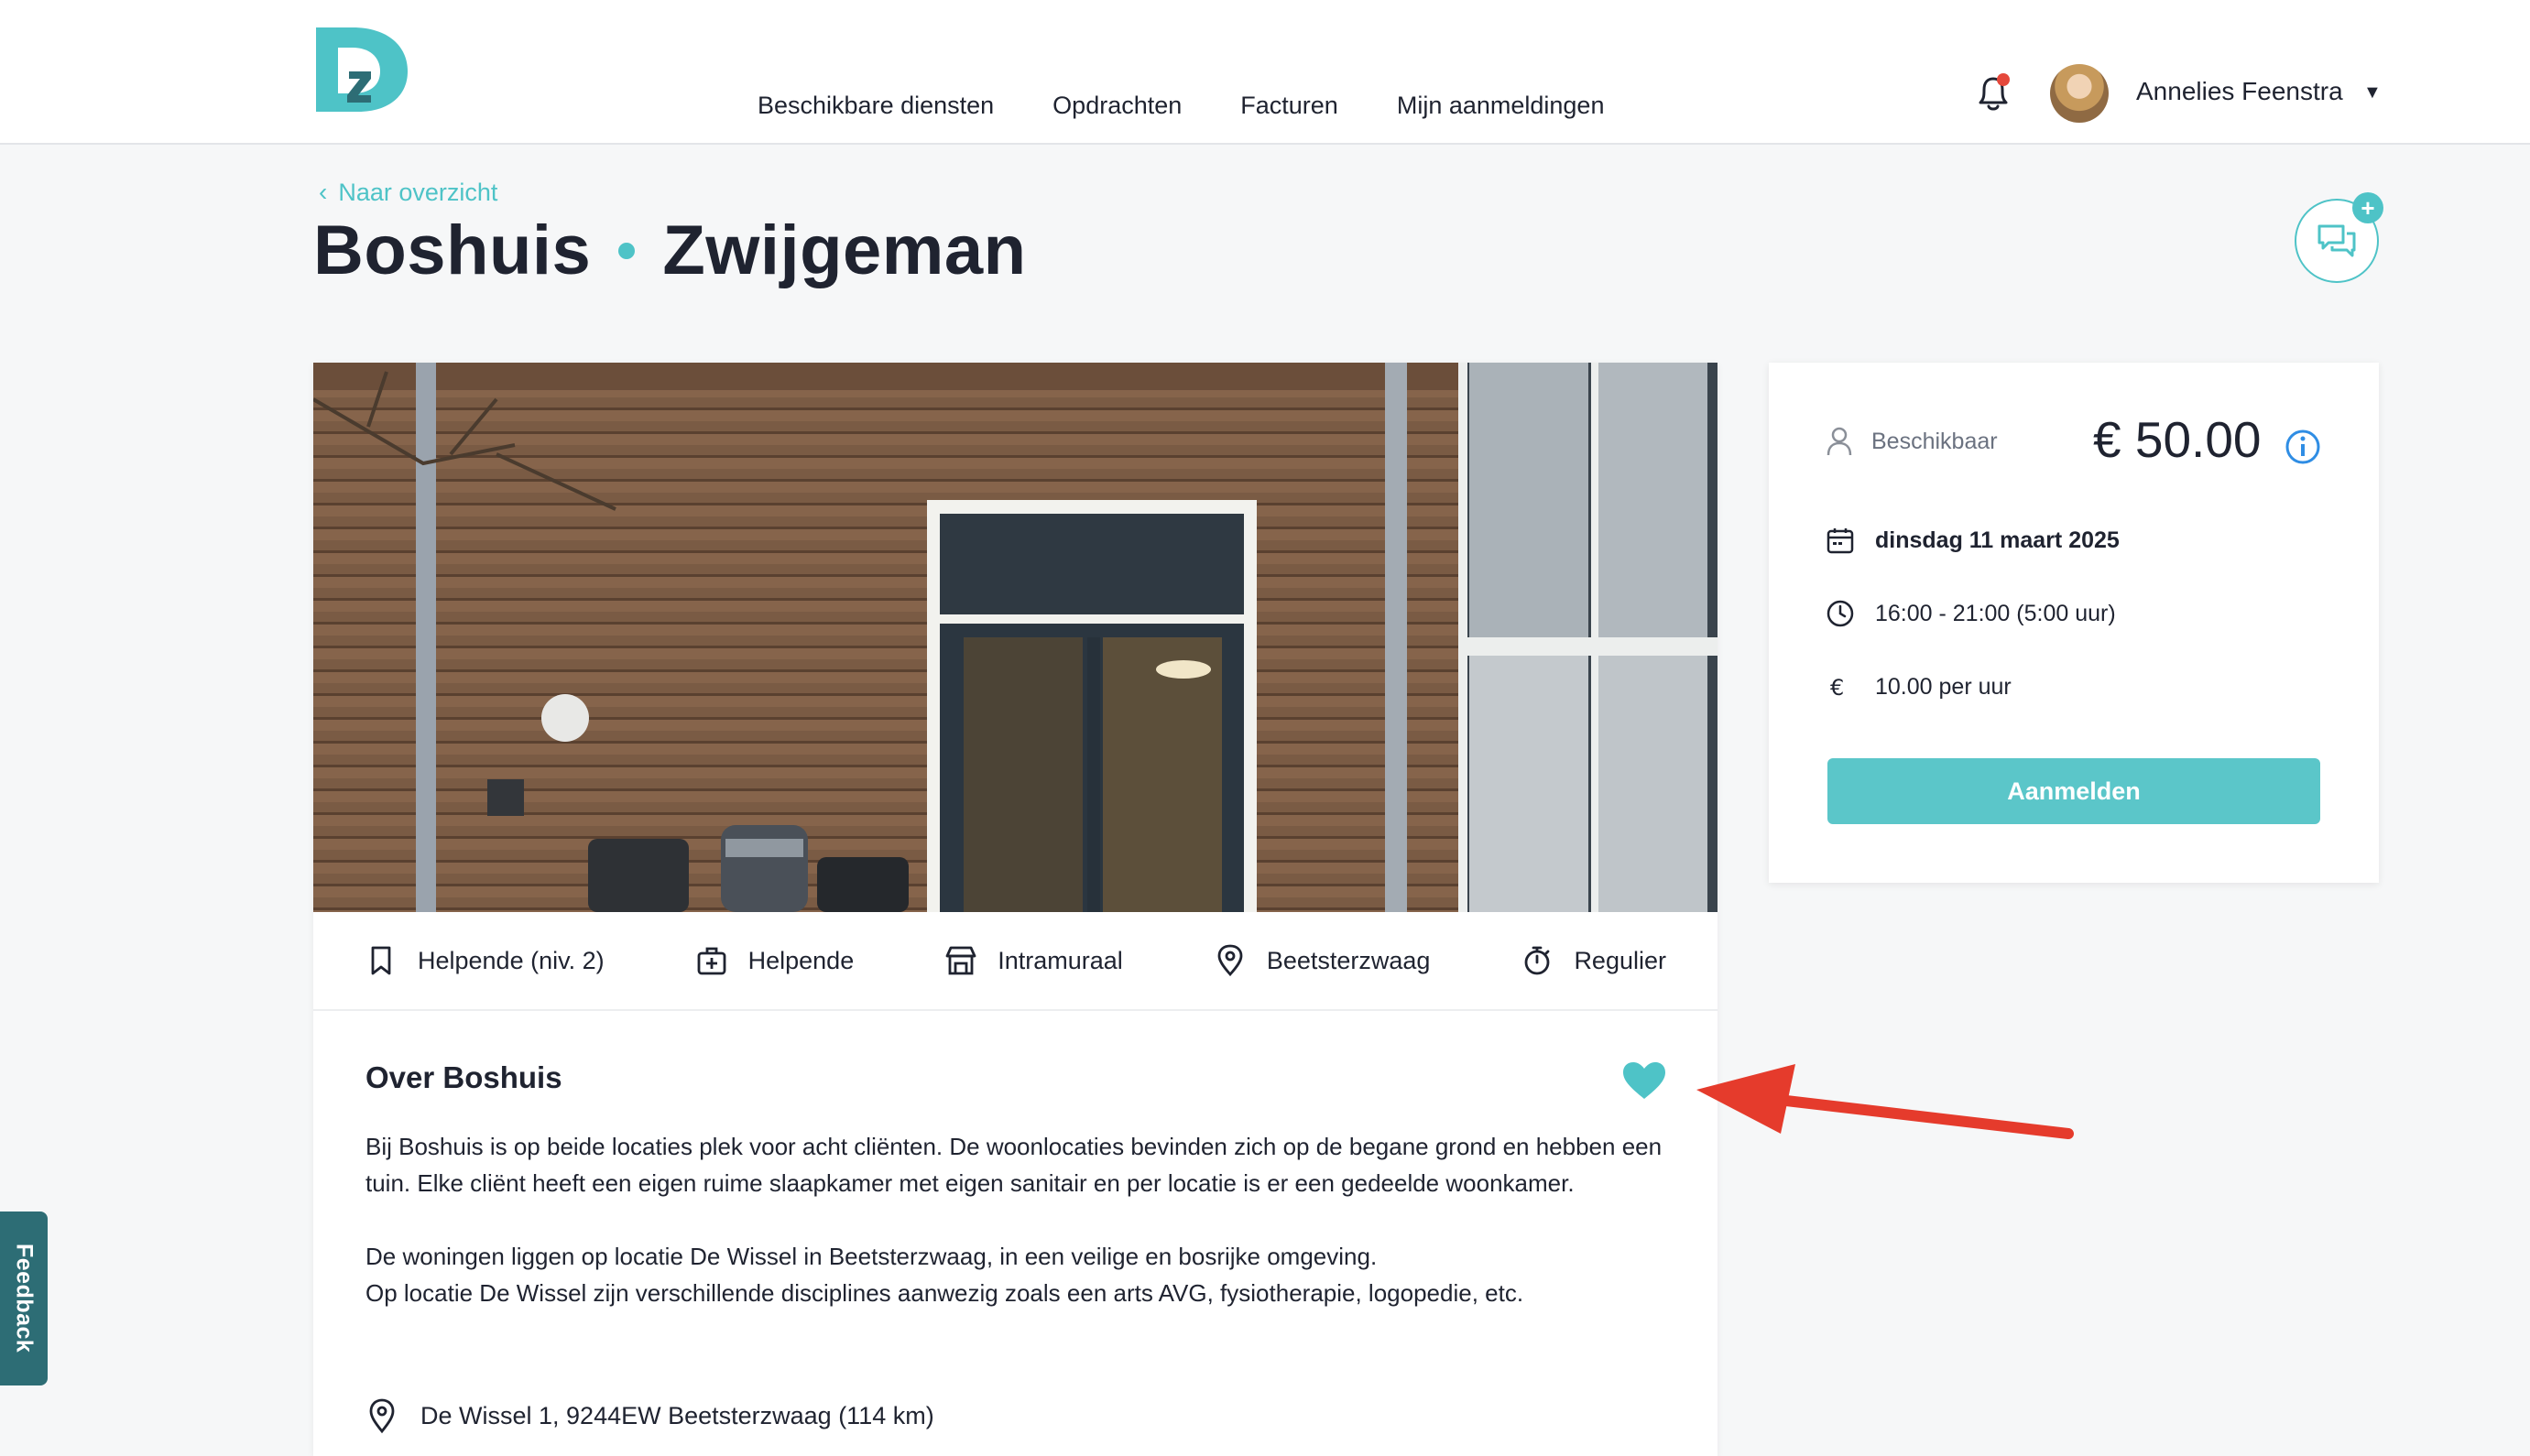 The image size is (2530, 1456). I want to click on title-separator-dot, so click(627, 250).